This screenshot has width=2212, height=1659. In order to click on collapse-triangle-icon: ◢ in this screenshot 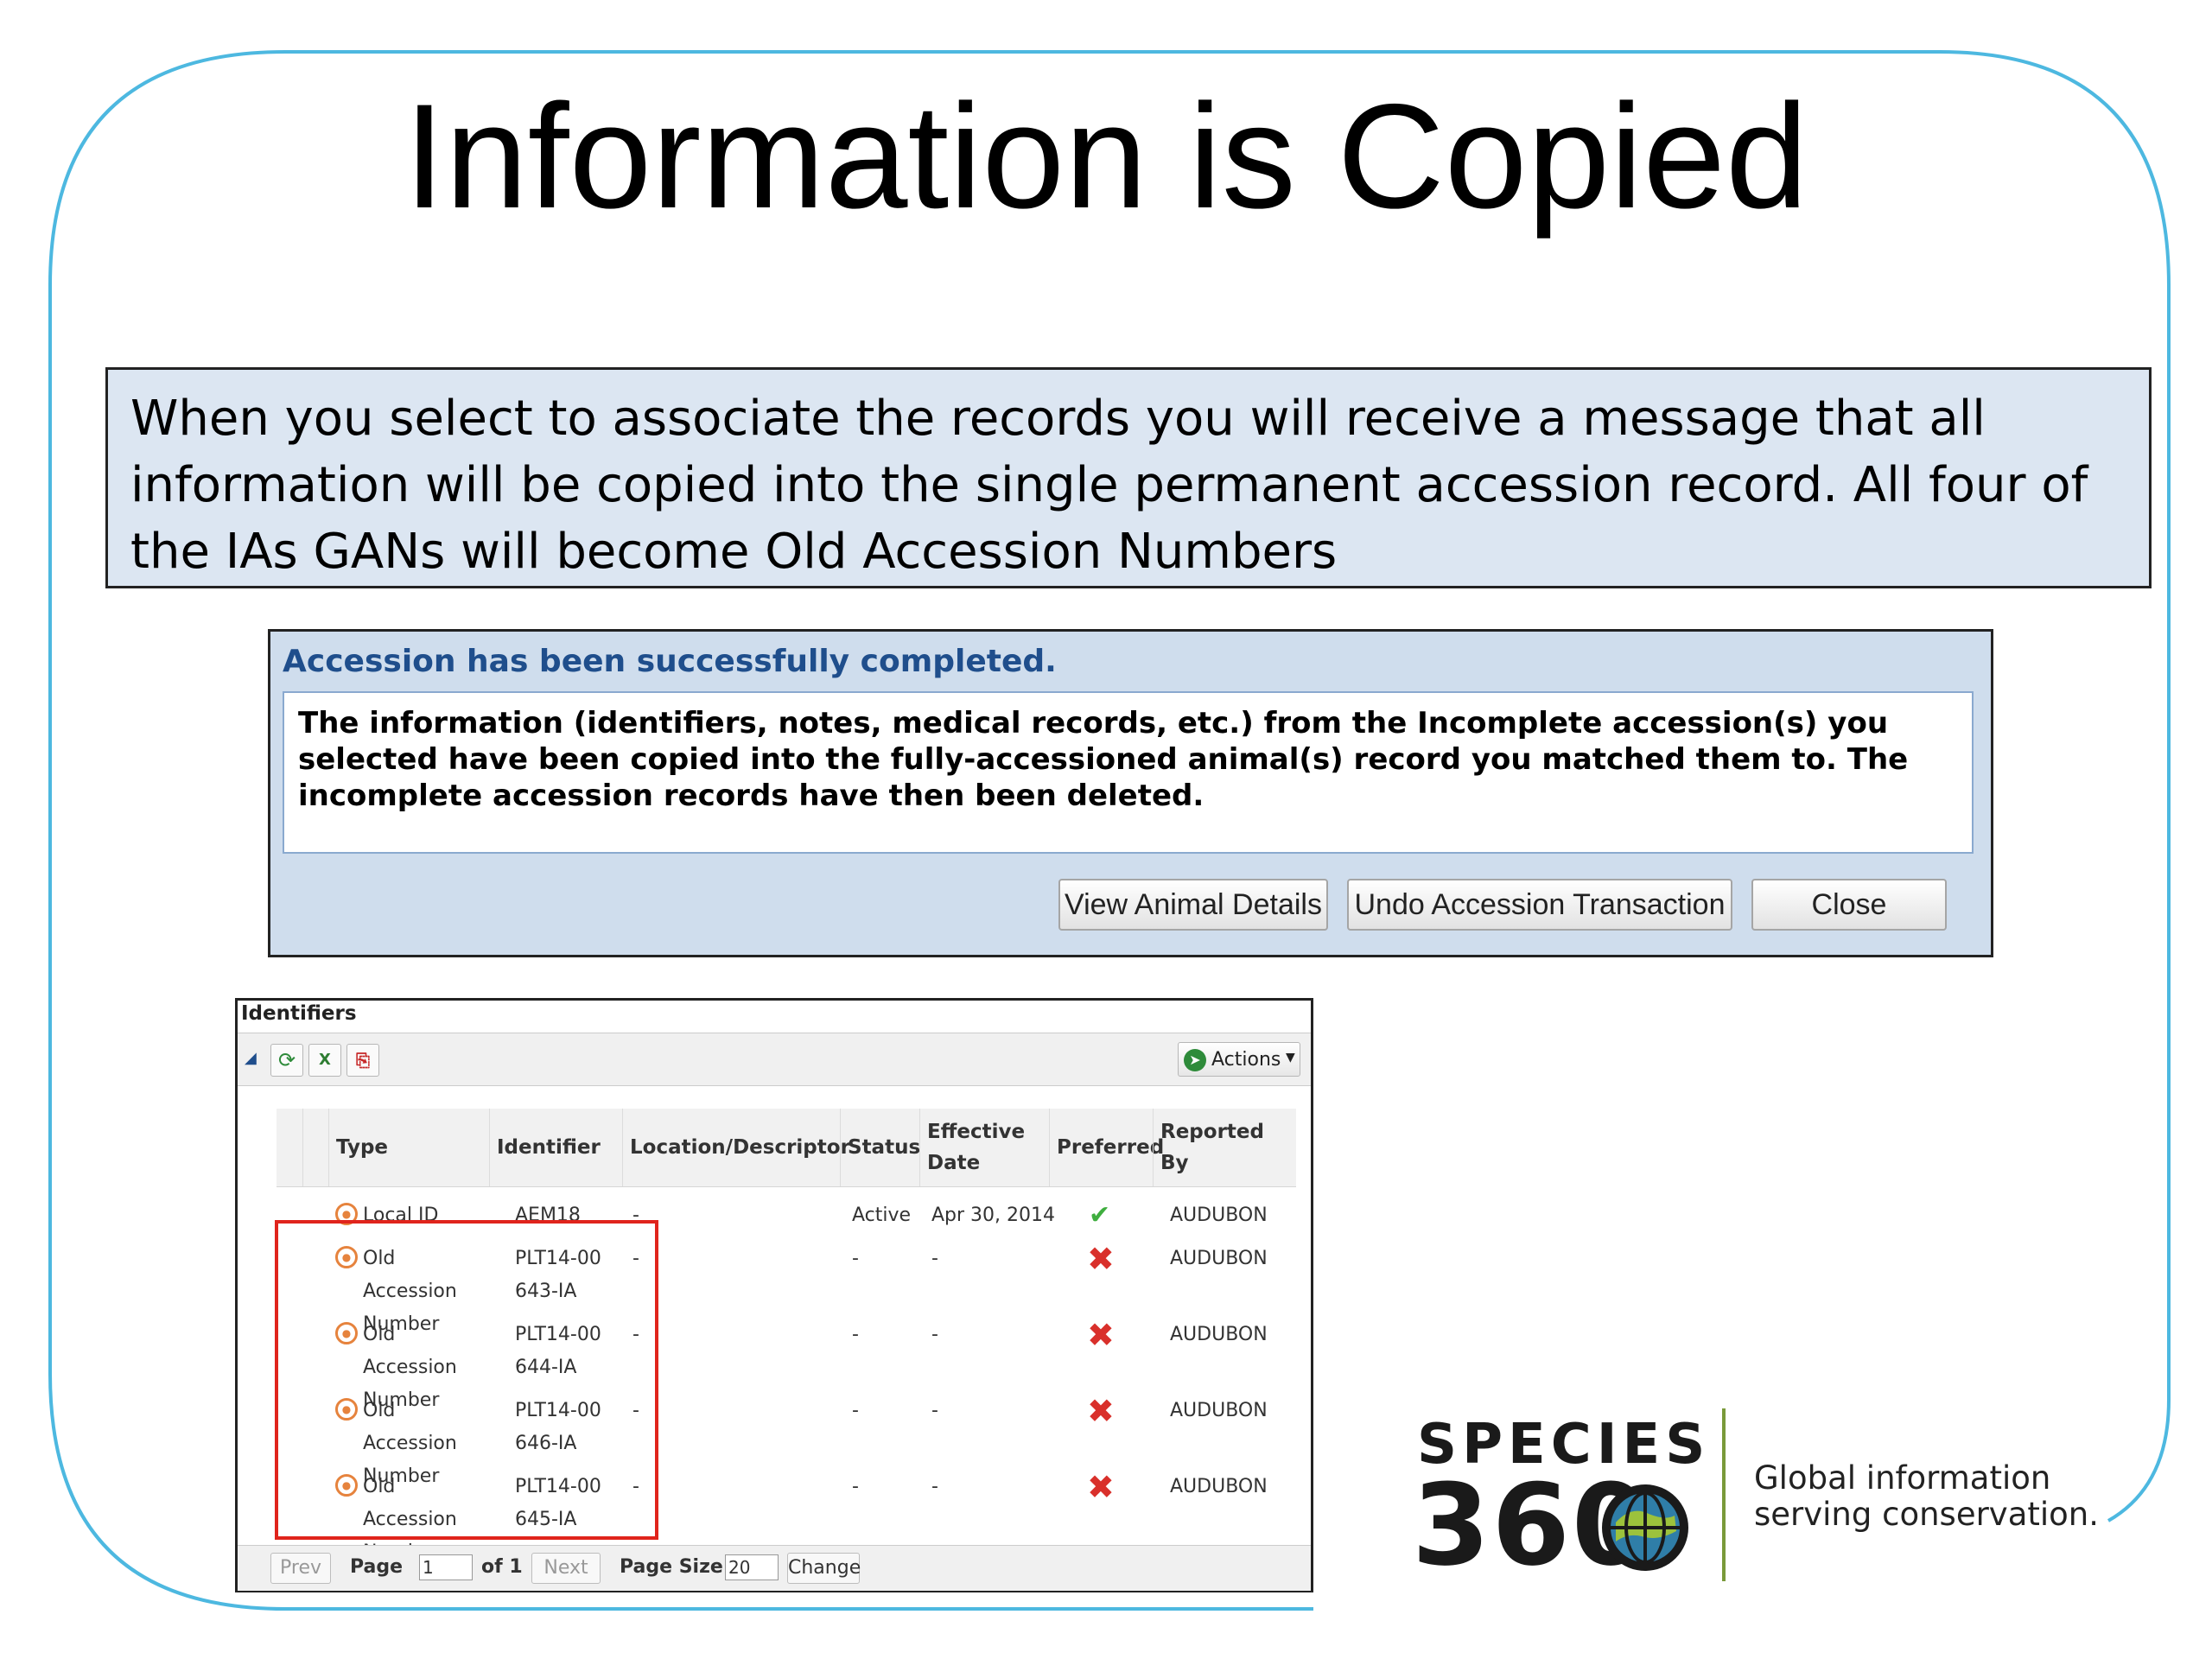, I will do `click(251, 1058)`.